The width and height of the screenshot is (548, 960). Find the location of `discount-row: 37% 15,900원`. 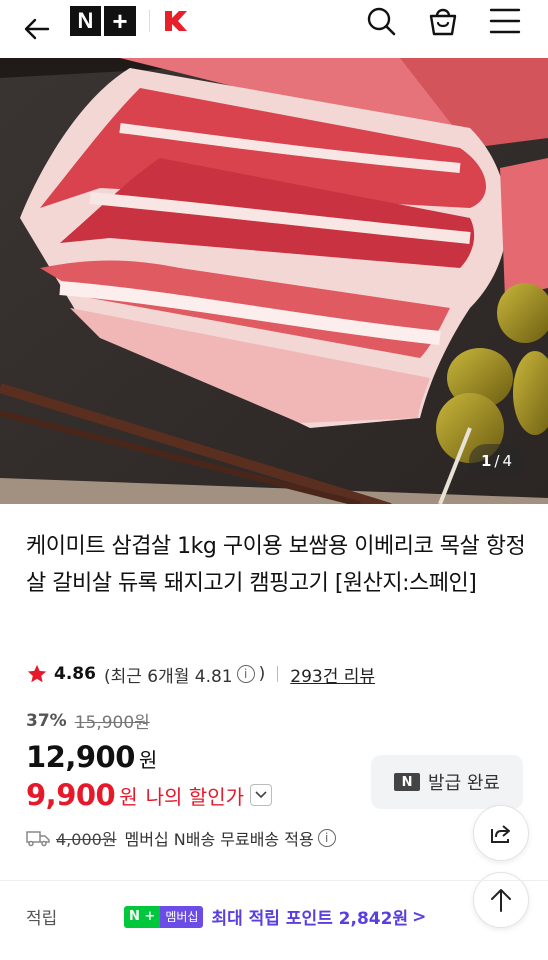

discount-row: 37% 15,900원 is located at coordinates (88, 721).